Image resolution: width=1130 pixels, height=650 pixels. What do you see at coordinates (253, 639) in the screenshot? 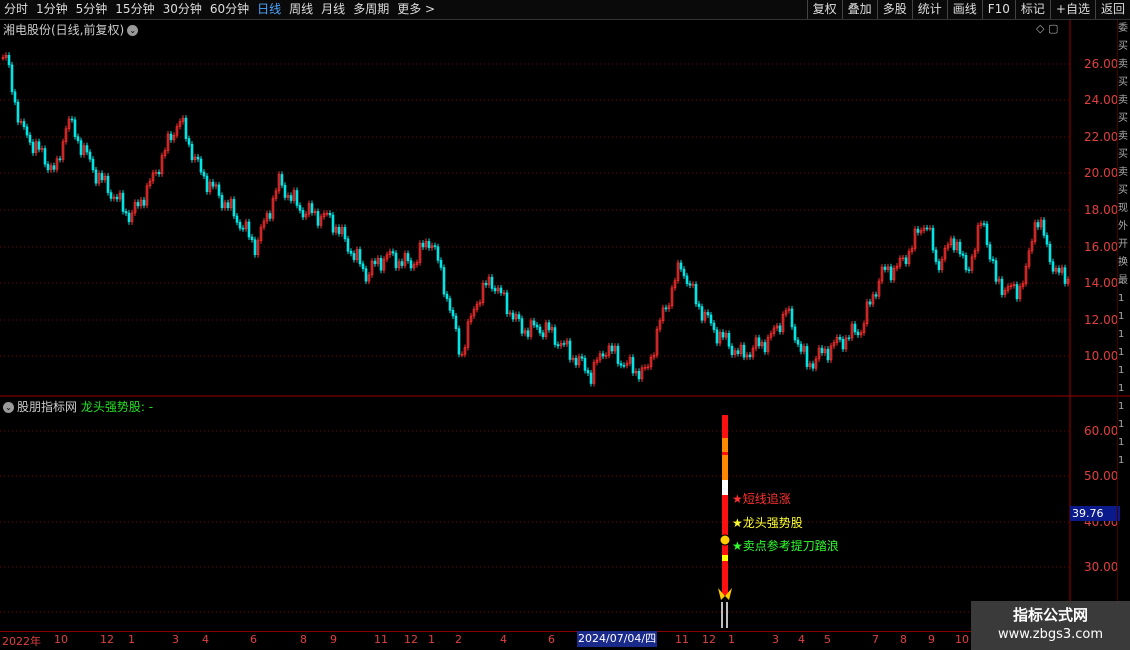
I see `date-tick: 6` at bounding box center [253, 639].